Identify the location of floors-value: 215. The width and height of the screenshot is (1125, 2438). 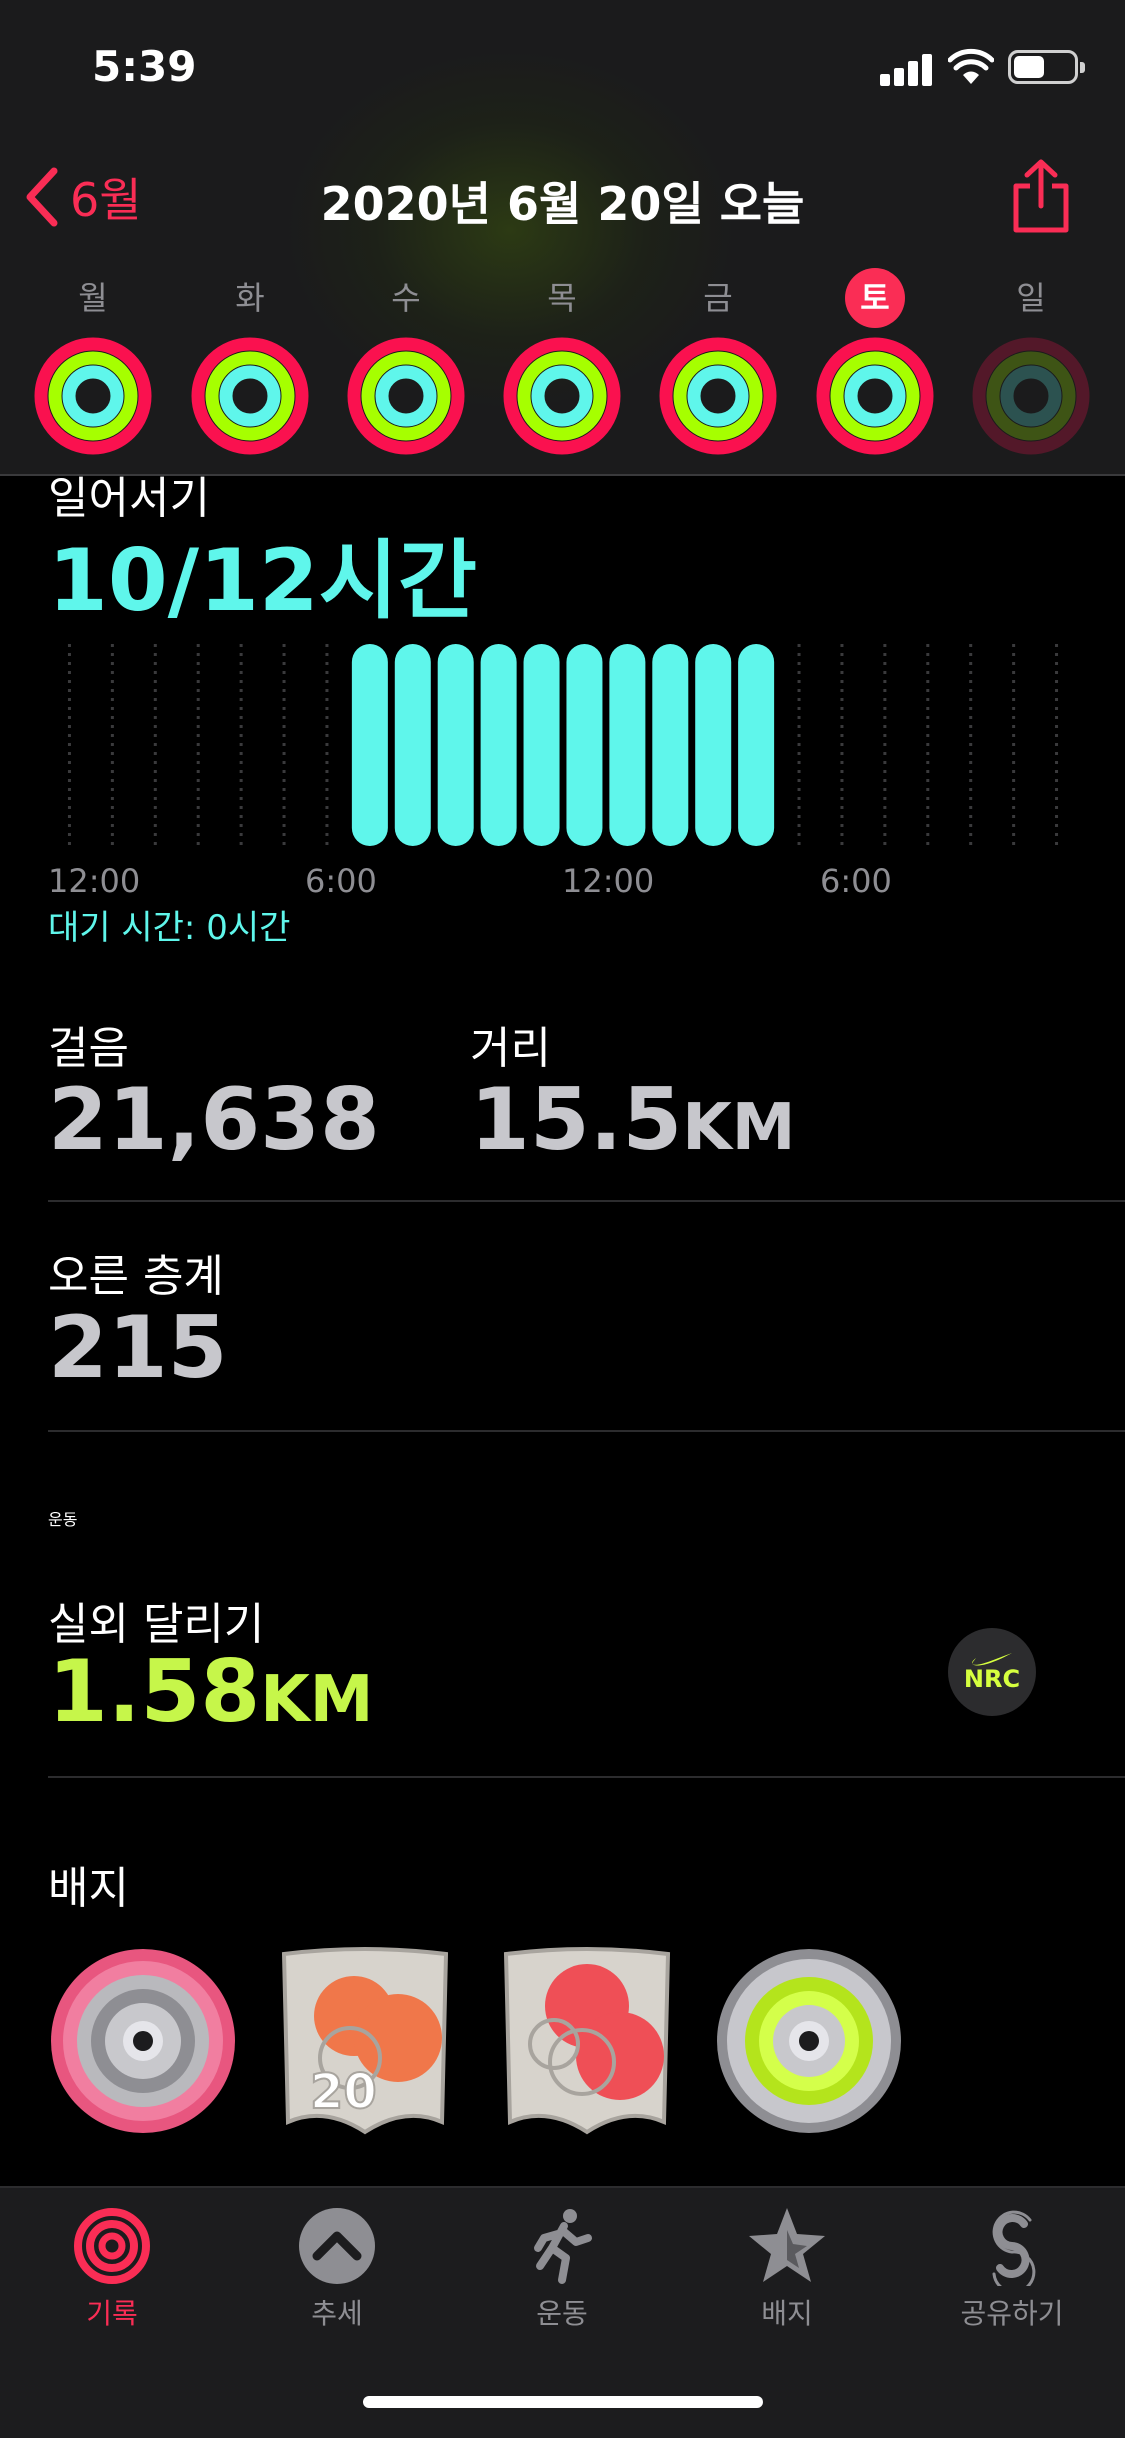
(138, 1348).